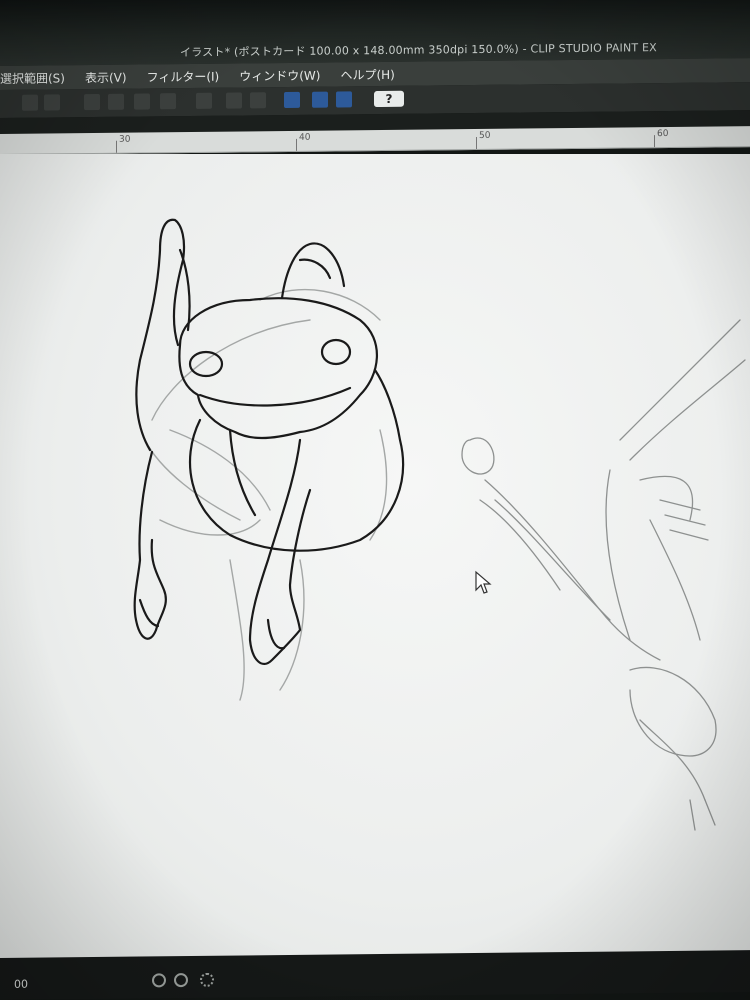 Image resolution: width=750 pixels, height=1000 pixels. Describe the element at coordinates (375, 975) in the screenshot. I see `status-bar: 00` at that location.